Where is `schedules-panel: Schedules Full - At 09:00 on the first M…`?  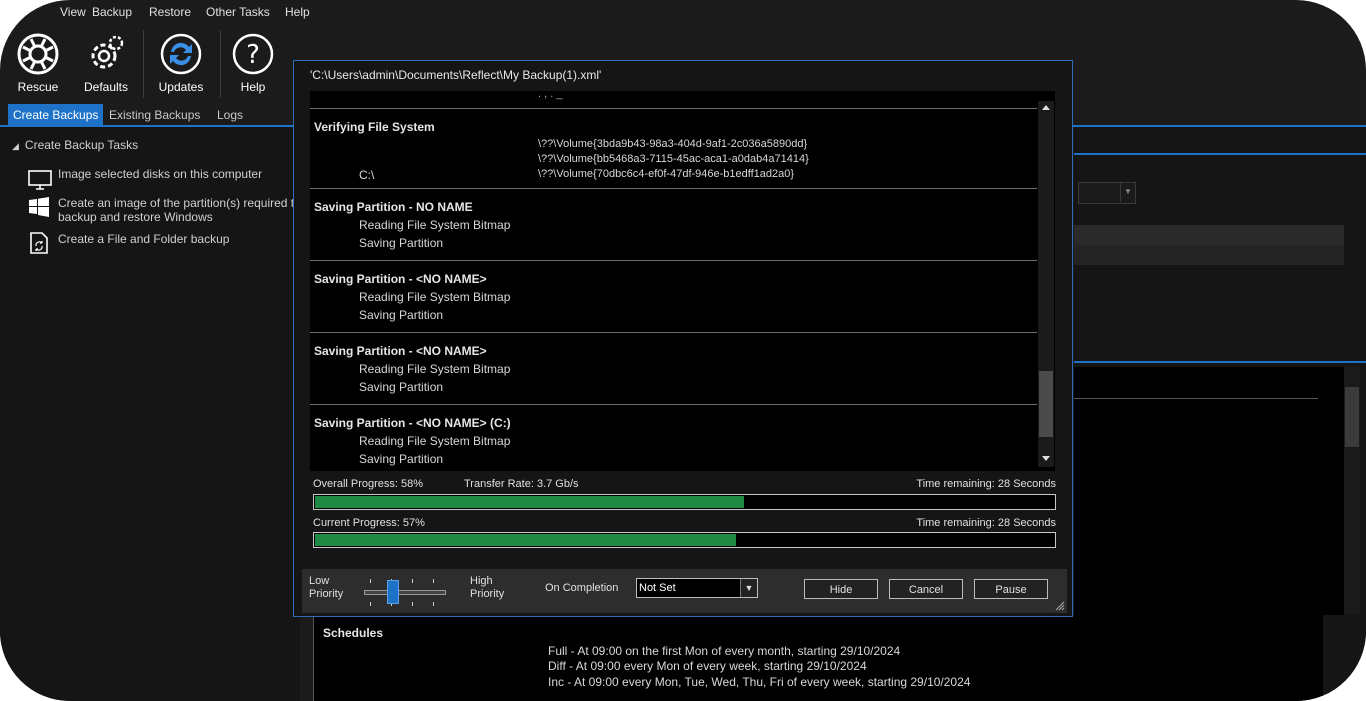 schedules-panel: Schedules Full - At 09:00 on the first M… is located at coordinates (818, 658).